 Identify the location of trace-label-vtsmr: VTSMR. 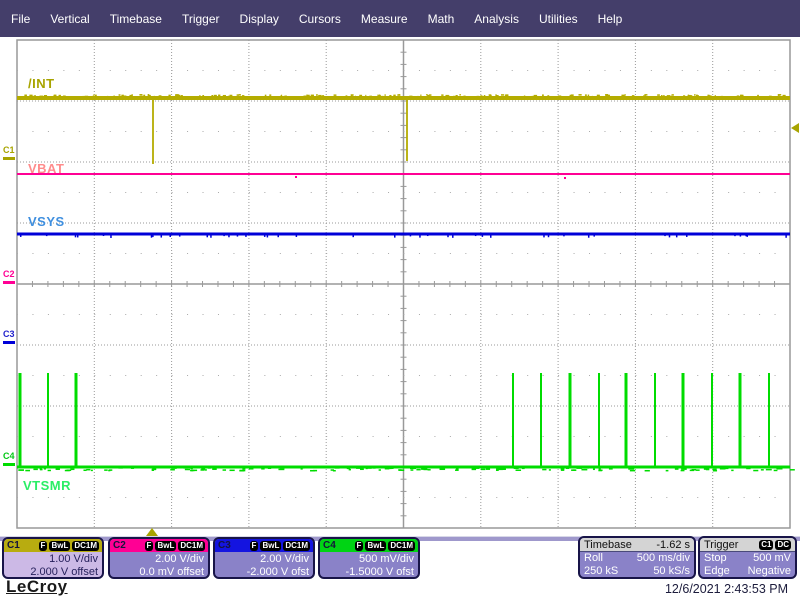
(47, 485).